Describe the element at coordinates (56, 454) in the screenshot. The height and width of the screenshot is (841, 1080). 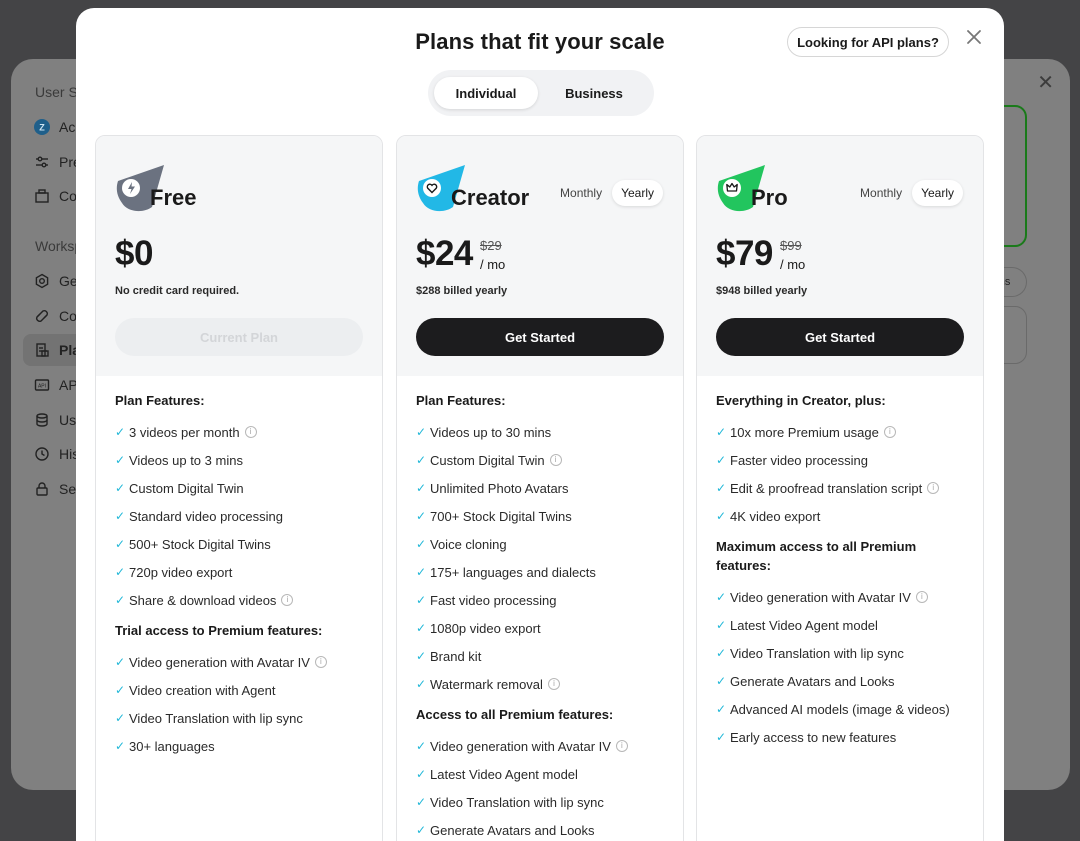
I see `sidebar-item-history: His` at that location.